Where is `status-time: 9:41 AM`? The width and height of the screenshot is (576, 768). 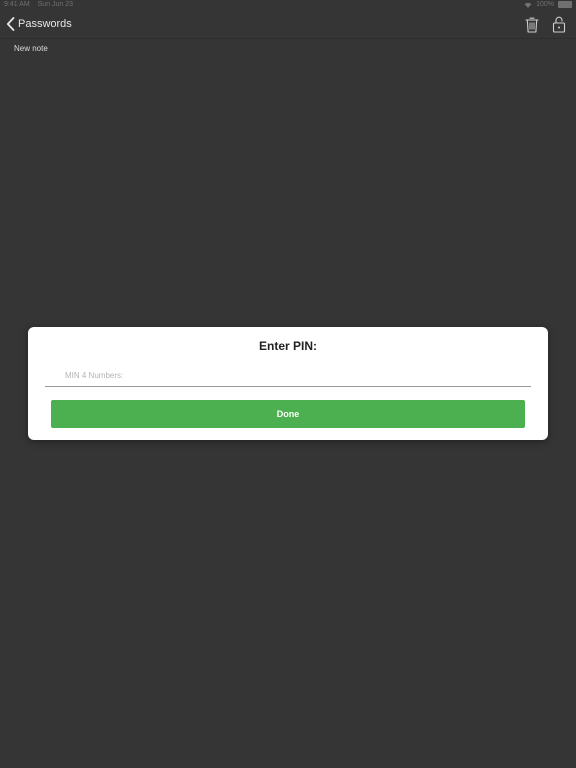
status-time: 9:41 AM is located at coordinates (17, 4).